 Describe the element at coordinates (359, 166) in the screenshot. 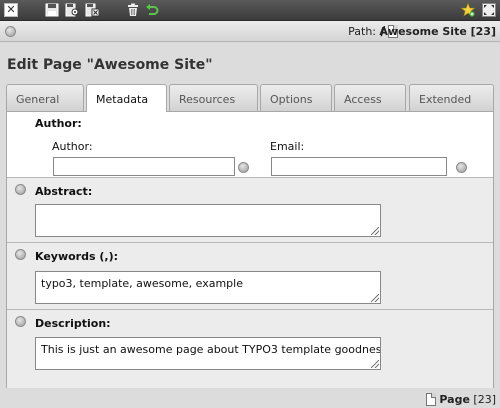

I see `email-input` at that location.